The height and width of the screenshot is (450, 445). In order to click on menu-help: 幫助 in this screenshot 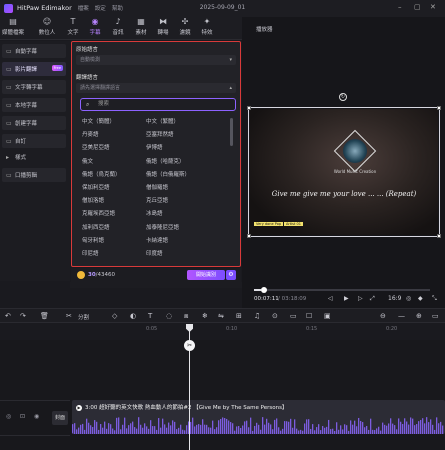, I will do `click(117, 8)`.